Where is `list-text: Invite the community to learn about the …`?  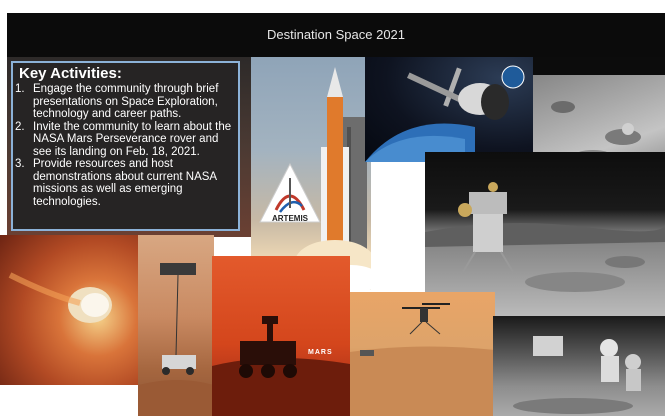 list-text: Invite the community to learn about the … is located at coordinates (132, 139).